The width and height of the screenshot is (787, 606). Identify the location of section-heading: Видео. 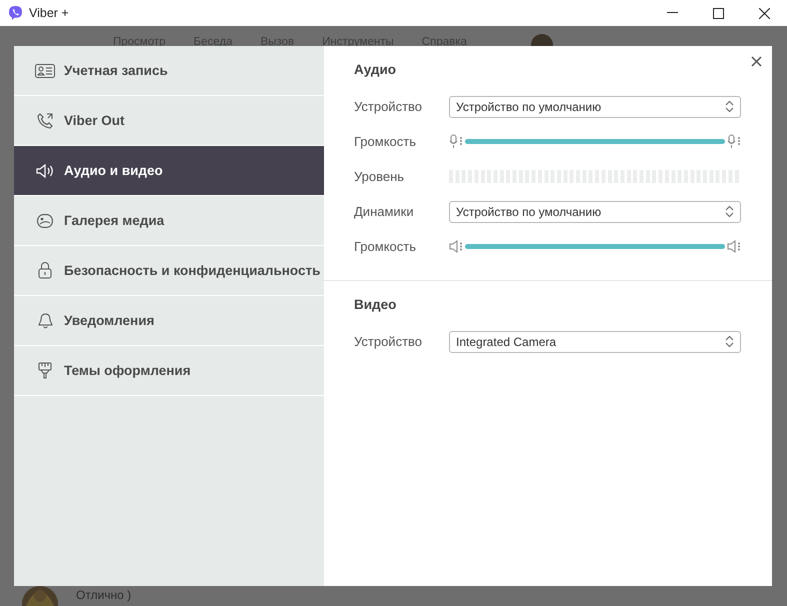
(375, 304).